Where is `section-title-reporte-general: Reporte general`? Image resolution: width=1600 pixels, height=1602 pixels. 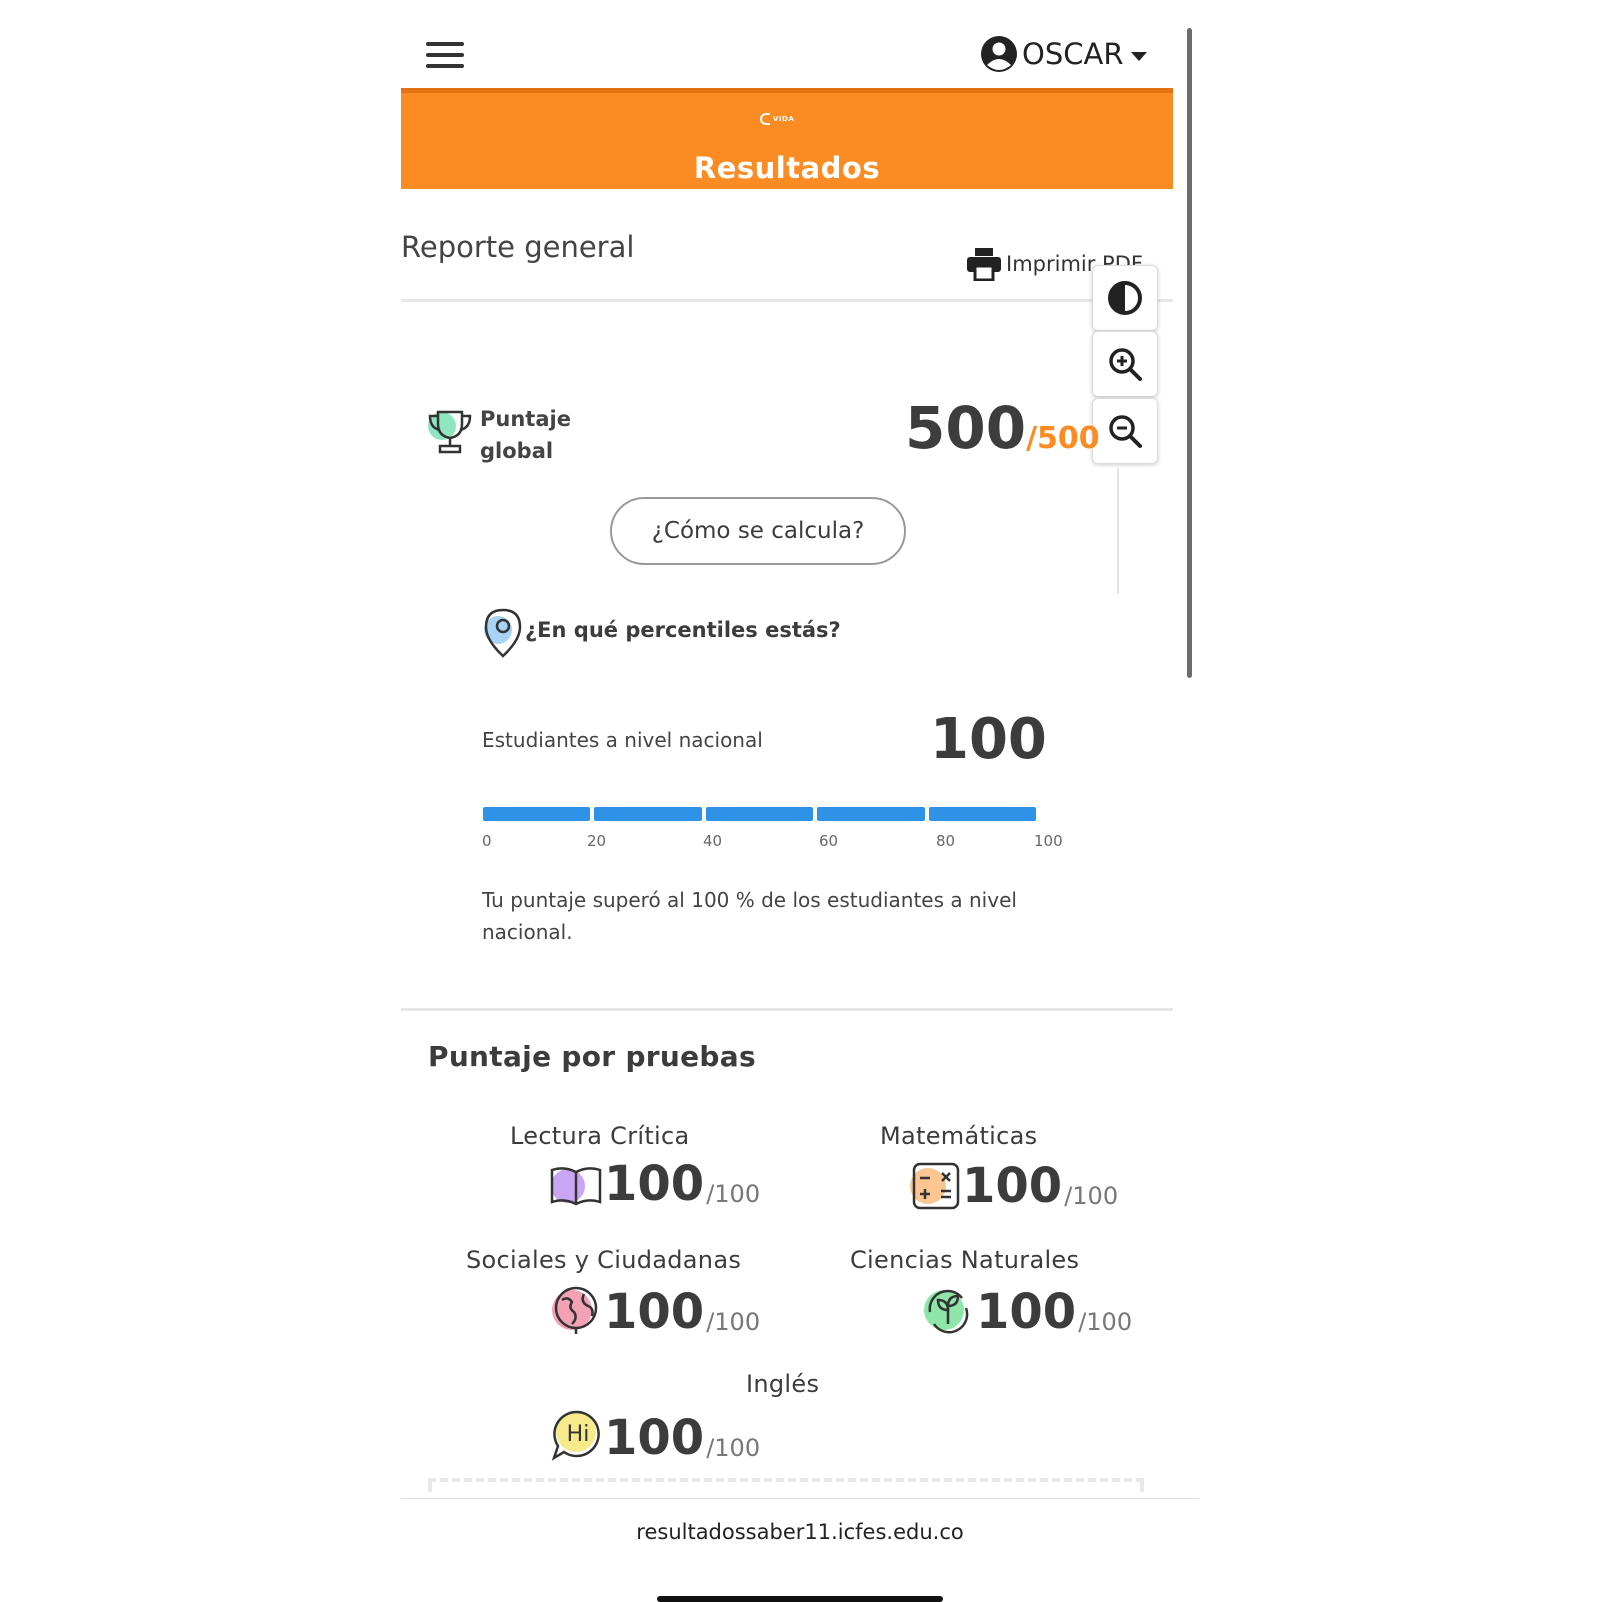
section-title-reporte-general: Reporte general is located at coordinates (518, 247).